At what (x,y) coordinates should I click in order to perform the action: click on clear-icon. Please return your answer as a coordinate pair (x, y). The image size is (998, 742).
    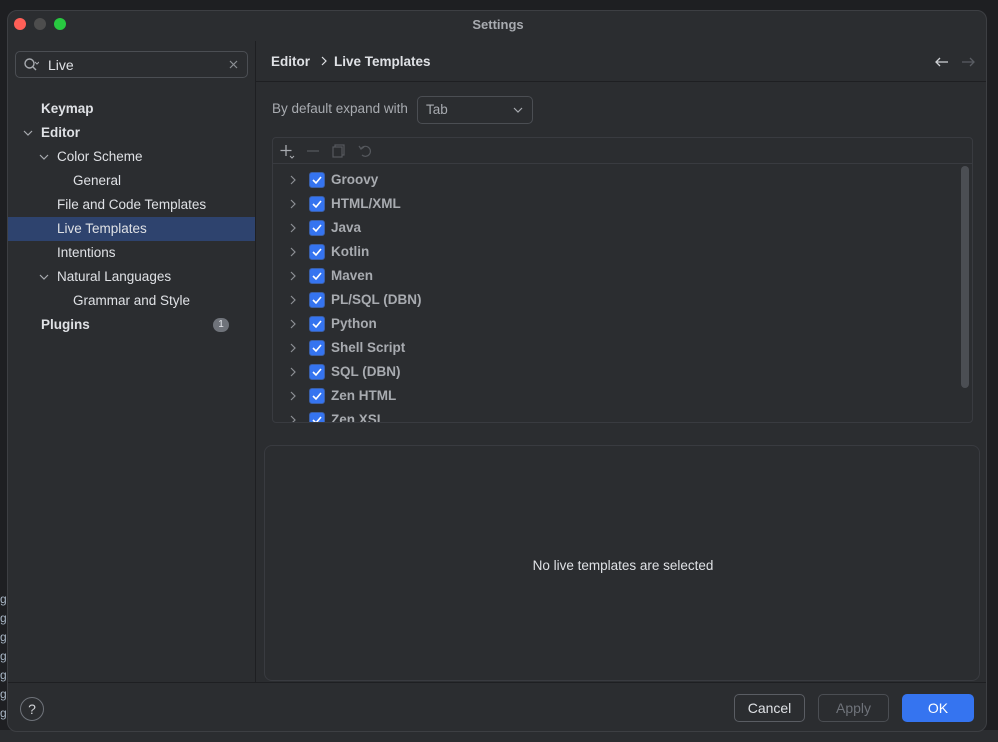
    Looking at the image, I should click on (233, 64).